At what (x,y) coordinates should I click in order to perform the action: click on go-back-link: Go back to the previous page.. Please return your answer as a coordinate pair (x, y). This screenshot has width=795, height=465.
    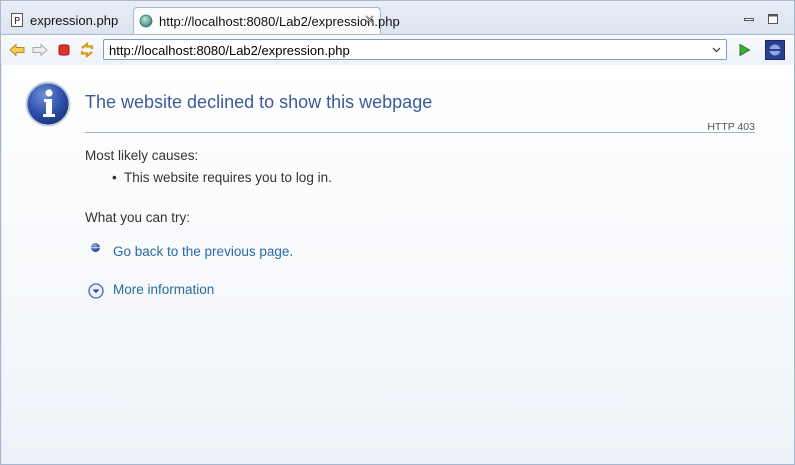
    Looking at the image, I should click on (203, 251).